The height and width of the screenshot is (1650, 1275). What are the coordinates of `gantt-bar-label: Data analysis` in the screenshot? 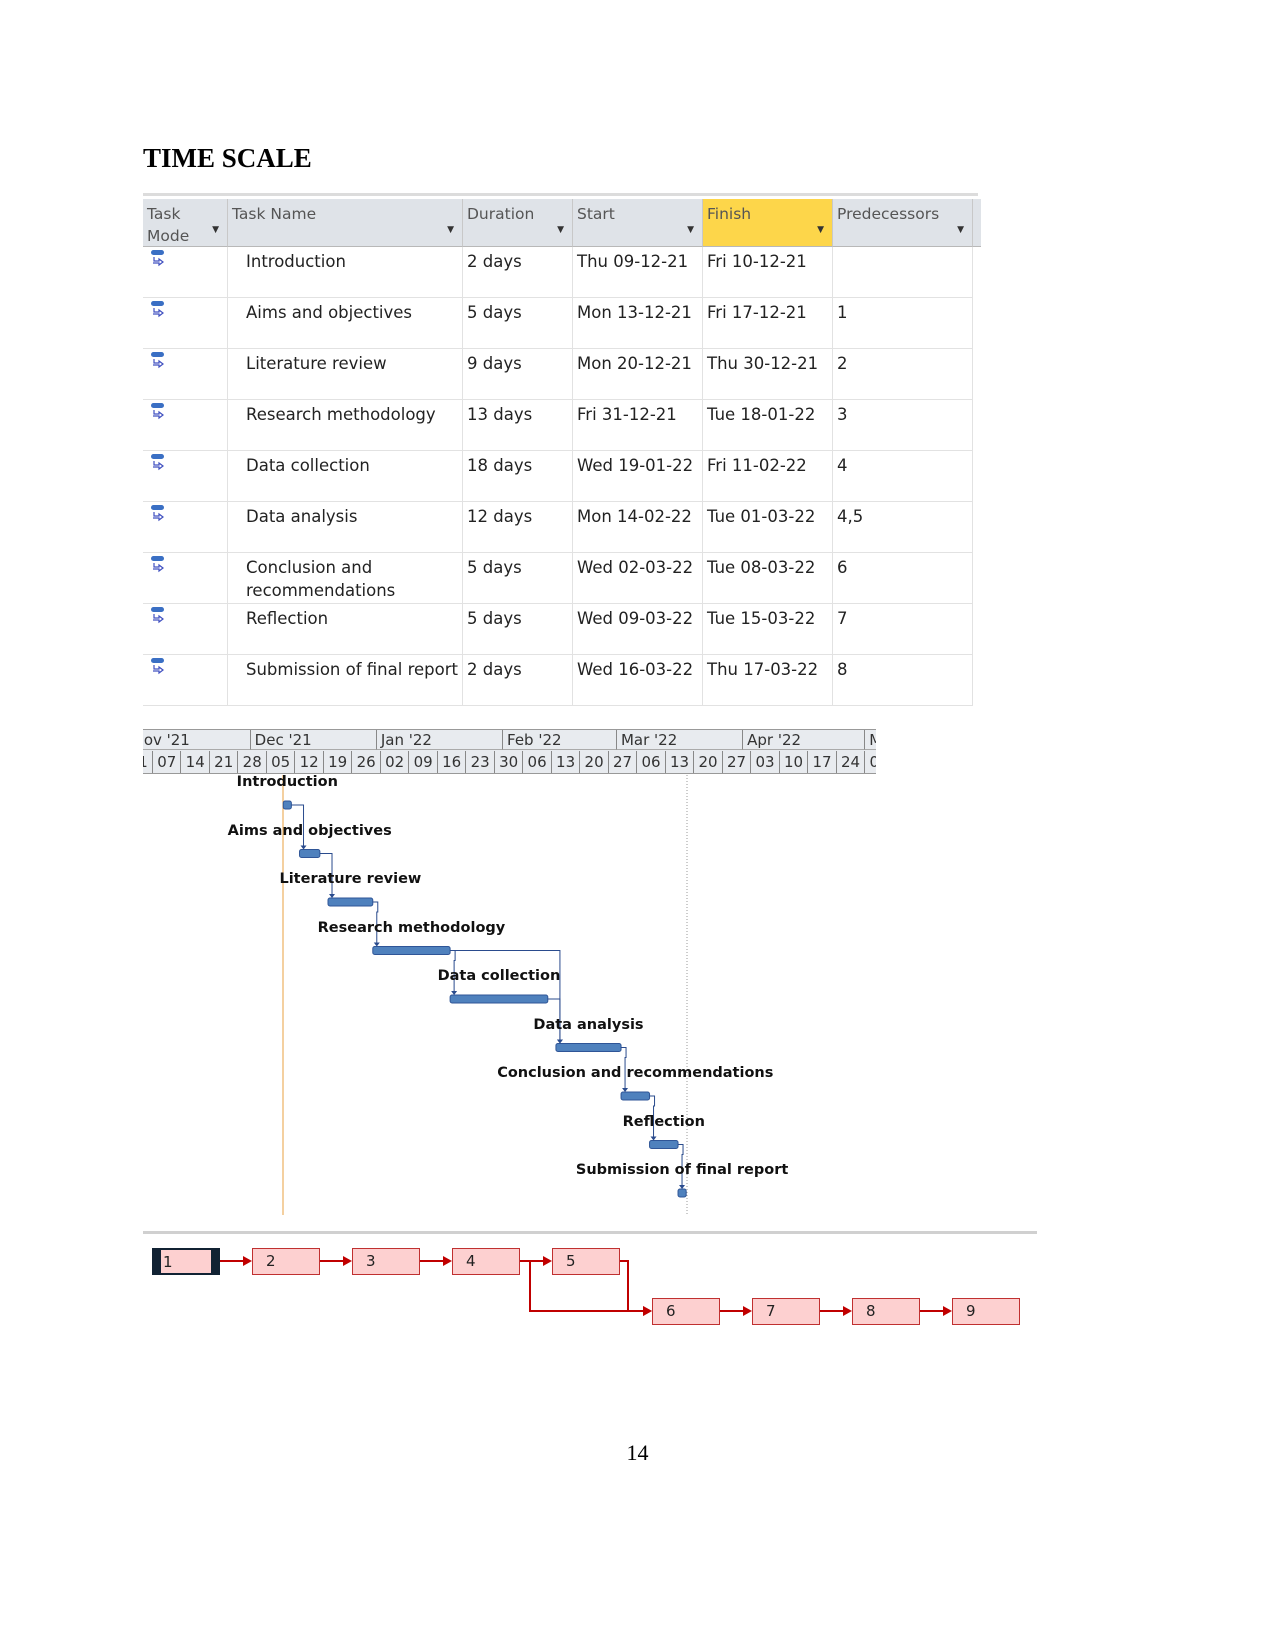 It's located at (588, 1024).